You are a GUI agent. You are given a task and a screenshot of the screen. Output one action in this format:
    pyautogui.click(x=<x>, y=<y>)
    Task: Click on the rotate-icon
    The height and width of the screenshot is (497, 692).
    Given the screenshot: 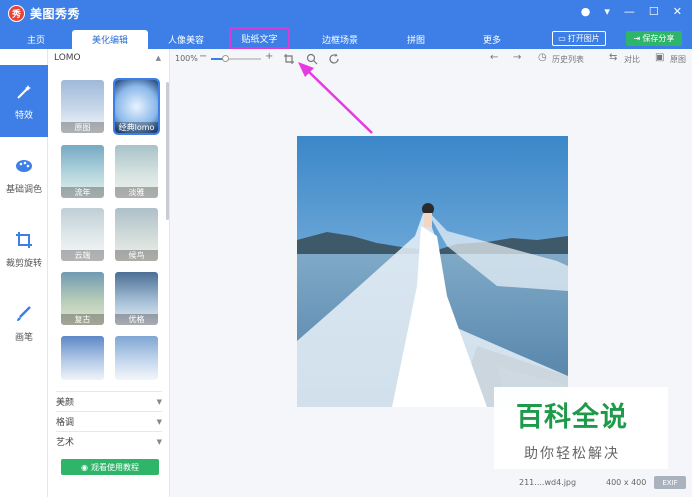 What is the action you would take?
    pyautogui.click(x=334, y=59)
    